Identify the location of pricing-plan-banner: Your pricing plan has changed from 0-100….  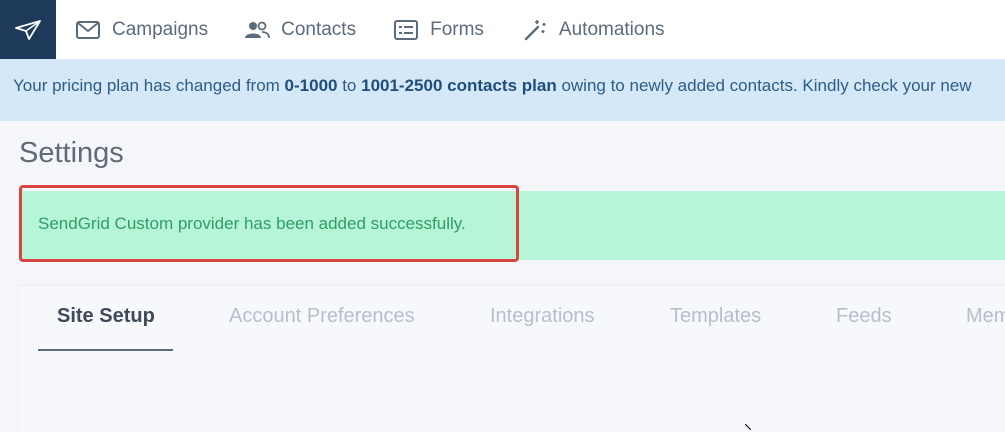
(502, 90).